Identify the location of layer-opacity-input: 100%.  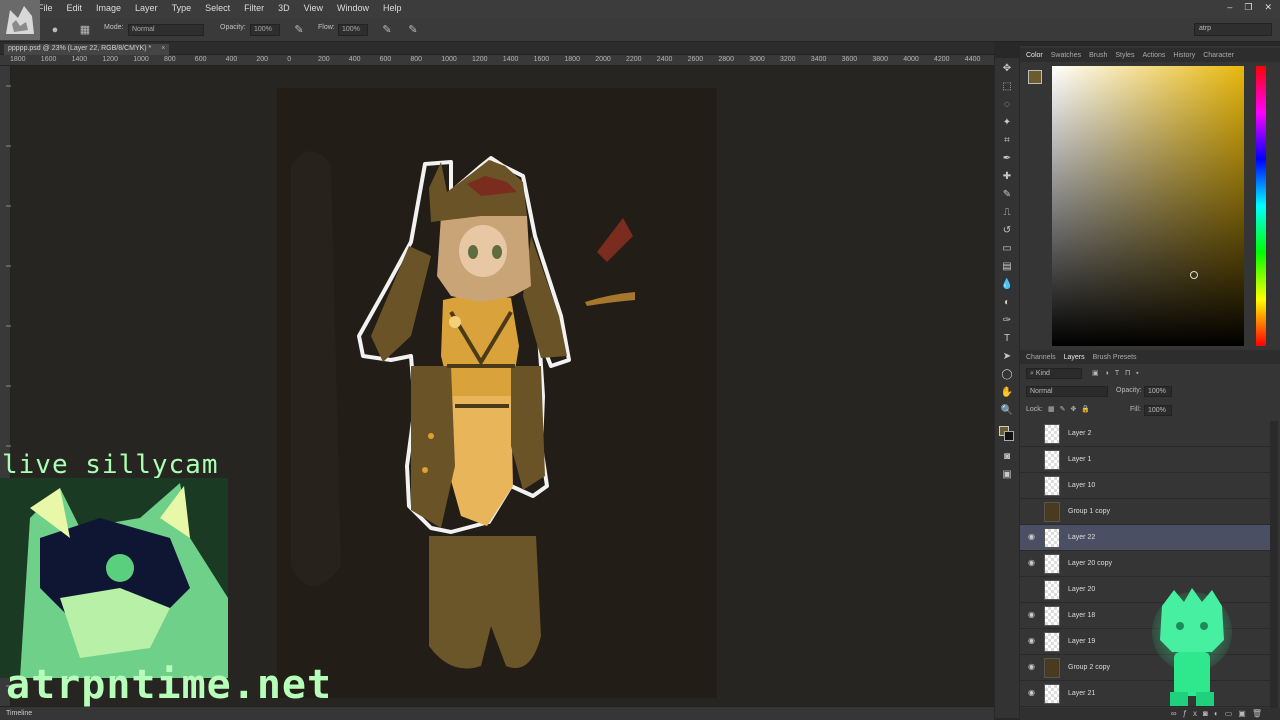
(1158, 391).